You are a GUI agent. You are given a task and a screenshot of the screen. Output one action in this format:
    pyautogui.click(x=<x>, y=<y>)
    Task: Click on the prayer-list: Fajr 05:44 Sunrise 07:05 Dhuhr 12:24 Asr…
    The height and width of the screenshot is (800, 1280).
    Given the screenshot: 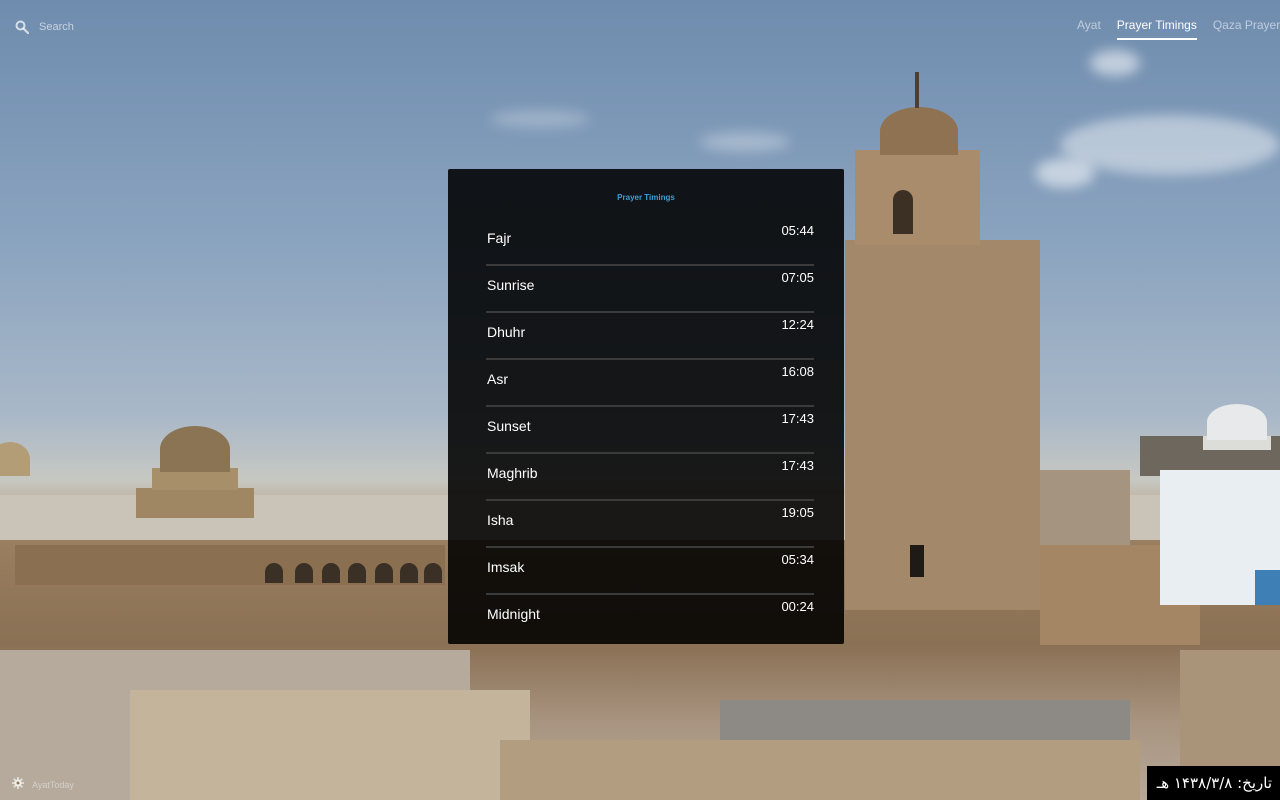 What is the action you would take?
    pyautogui.click(x=650, y=429)
    